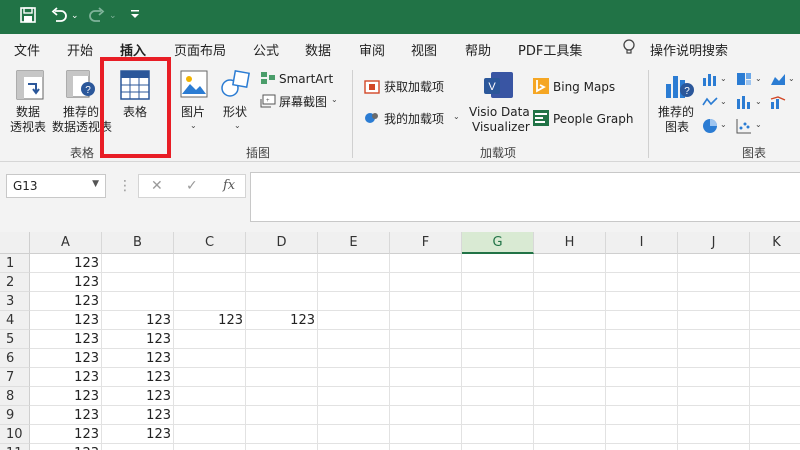 Image resolution: width=800 pixels, height=450 pixels. Describe the element at coordinates (210, 447) in the screenshot. I see `cell-c11` at that location.